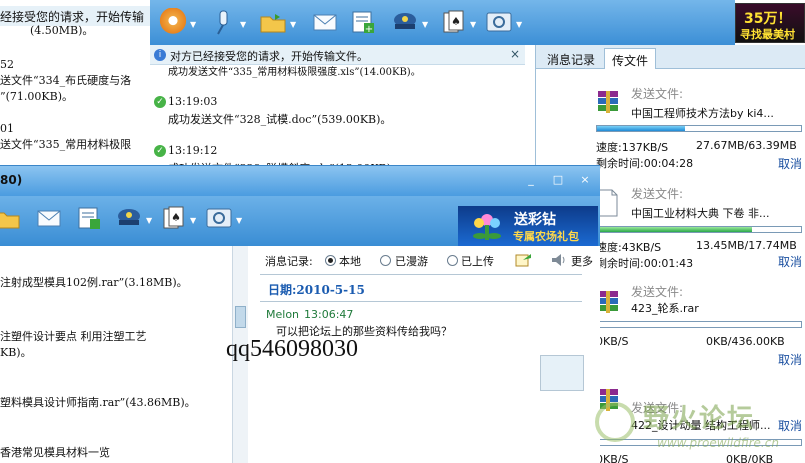  What do you see at coordinates (94, 282) in the screenshot?
I see `chat-message: 注射成型模具102例.rar”(3.18MB)。` at bounding box center [94, 282].